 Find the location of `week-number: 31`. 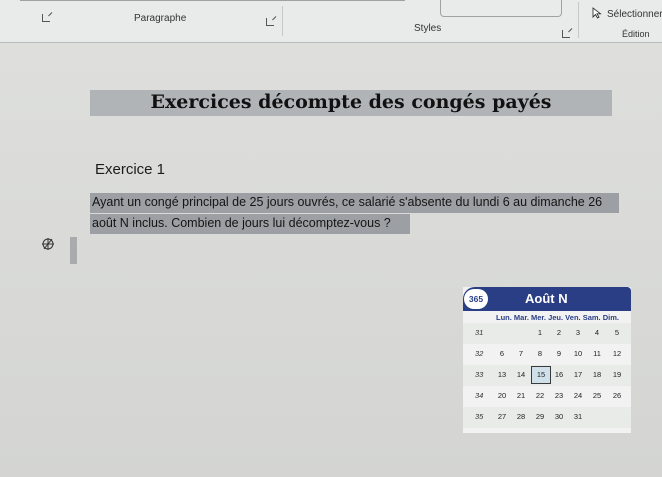

week-number: 31 is located at coordinates (479, 332).